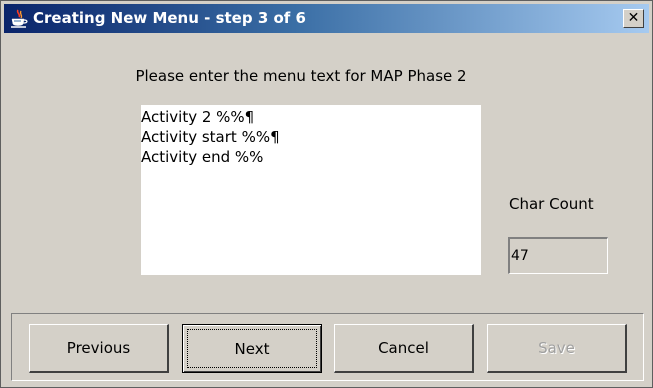 Image resolution: width=653 pixels, height=388 pixels. I want to click on char-count-field, so click(558, 255).